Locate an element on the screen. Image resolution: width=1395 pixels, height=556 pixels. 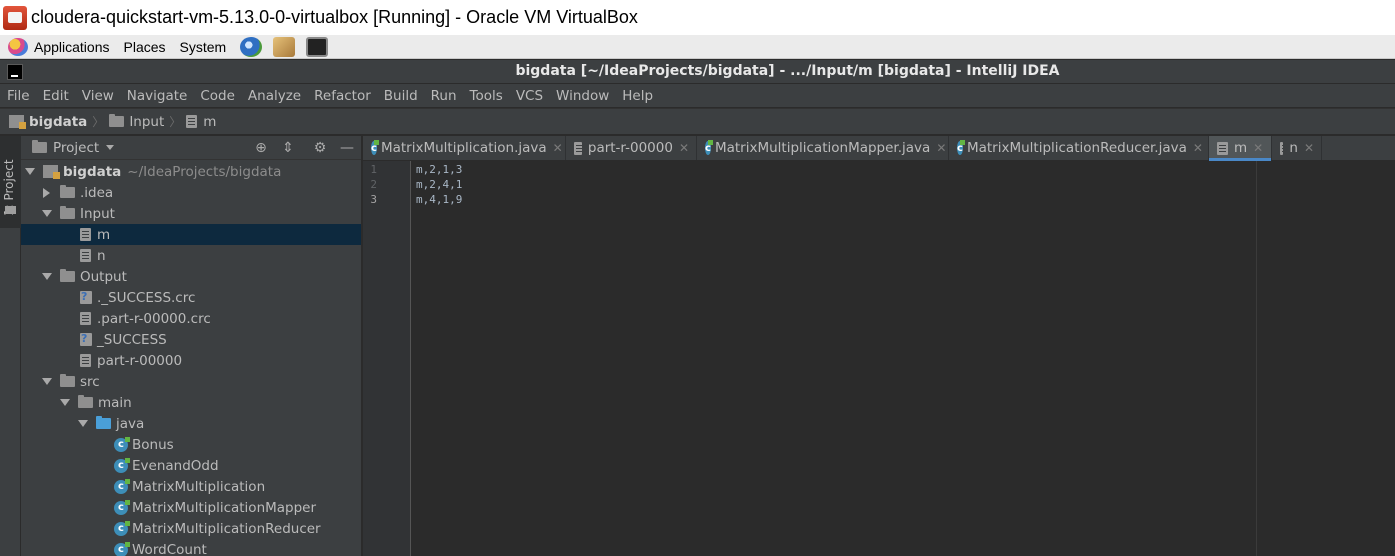
tree-item-label: .part-r-00000.crc is located at coordinates (154, 318).